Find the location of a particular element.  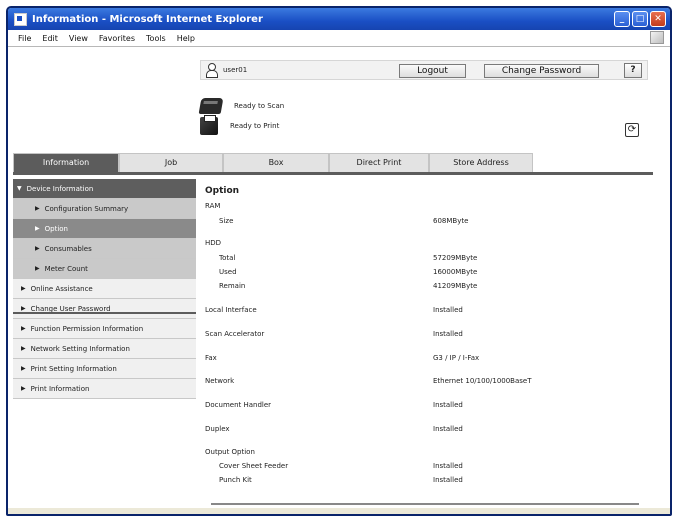

tab-store-address: Store Address is located at coordinates (481, 162).